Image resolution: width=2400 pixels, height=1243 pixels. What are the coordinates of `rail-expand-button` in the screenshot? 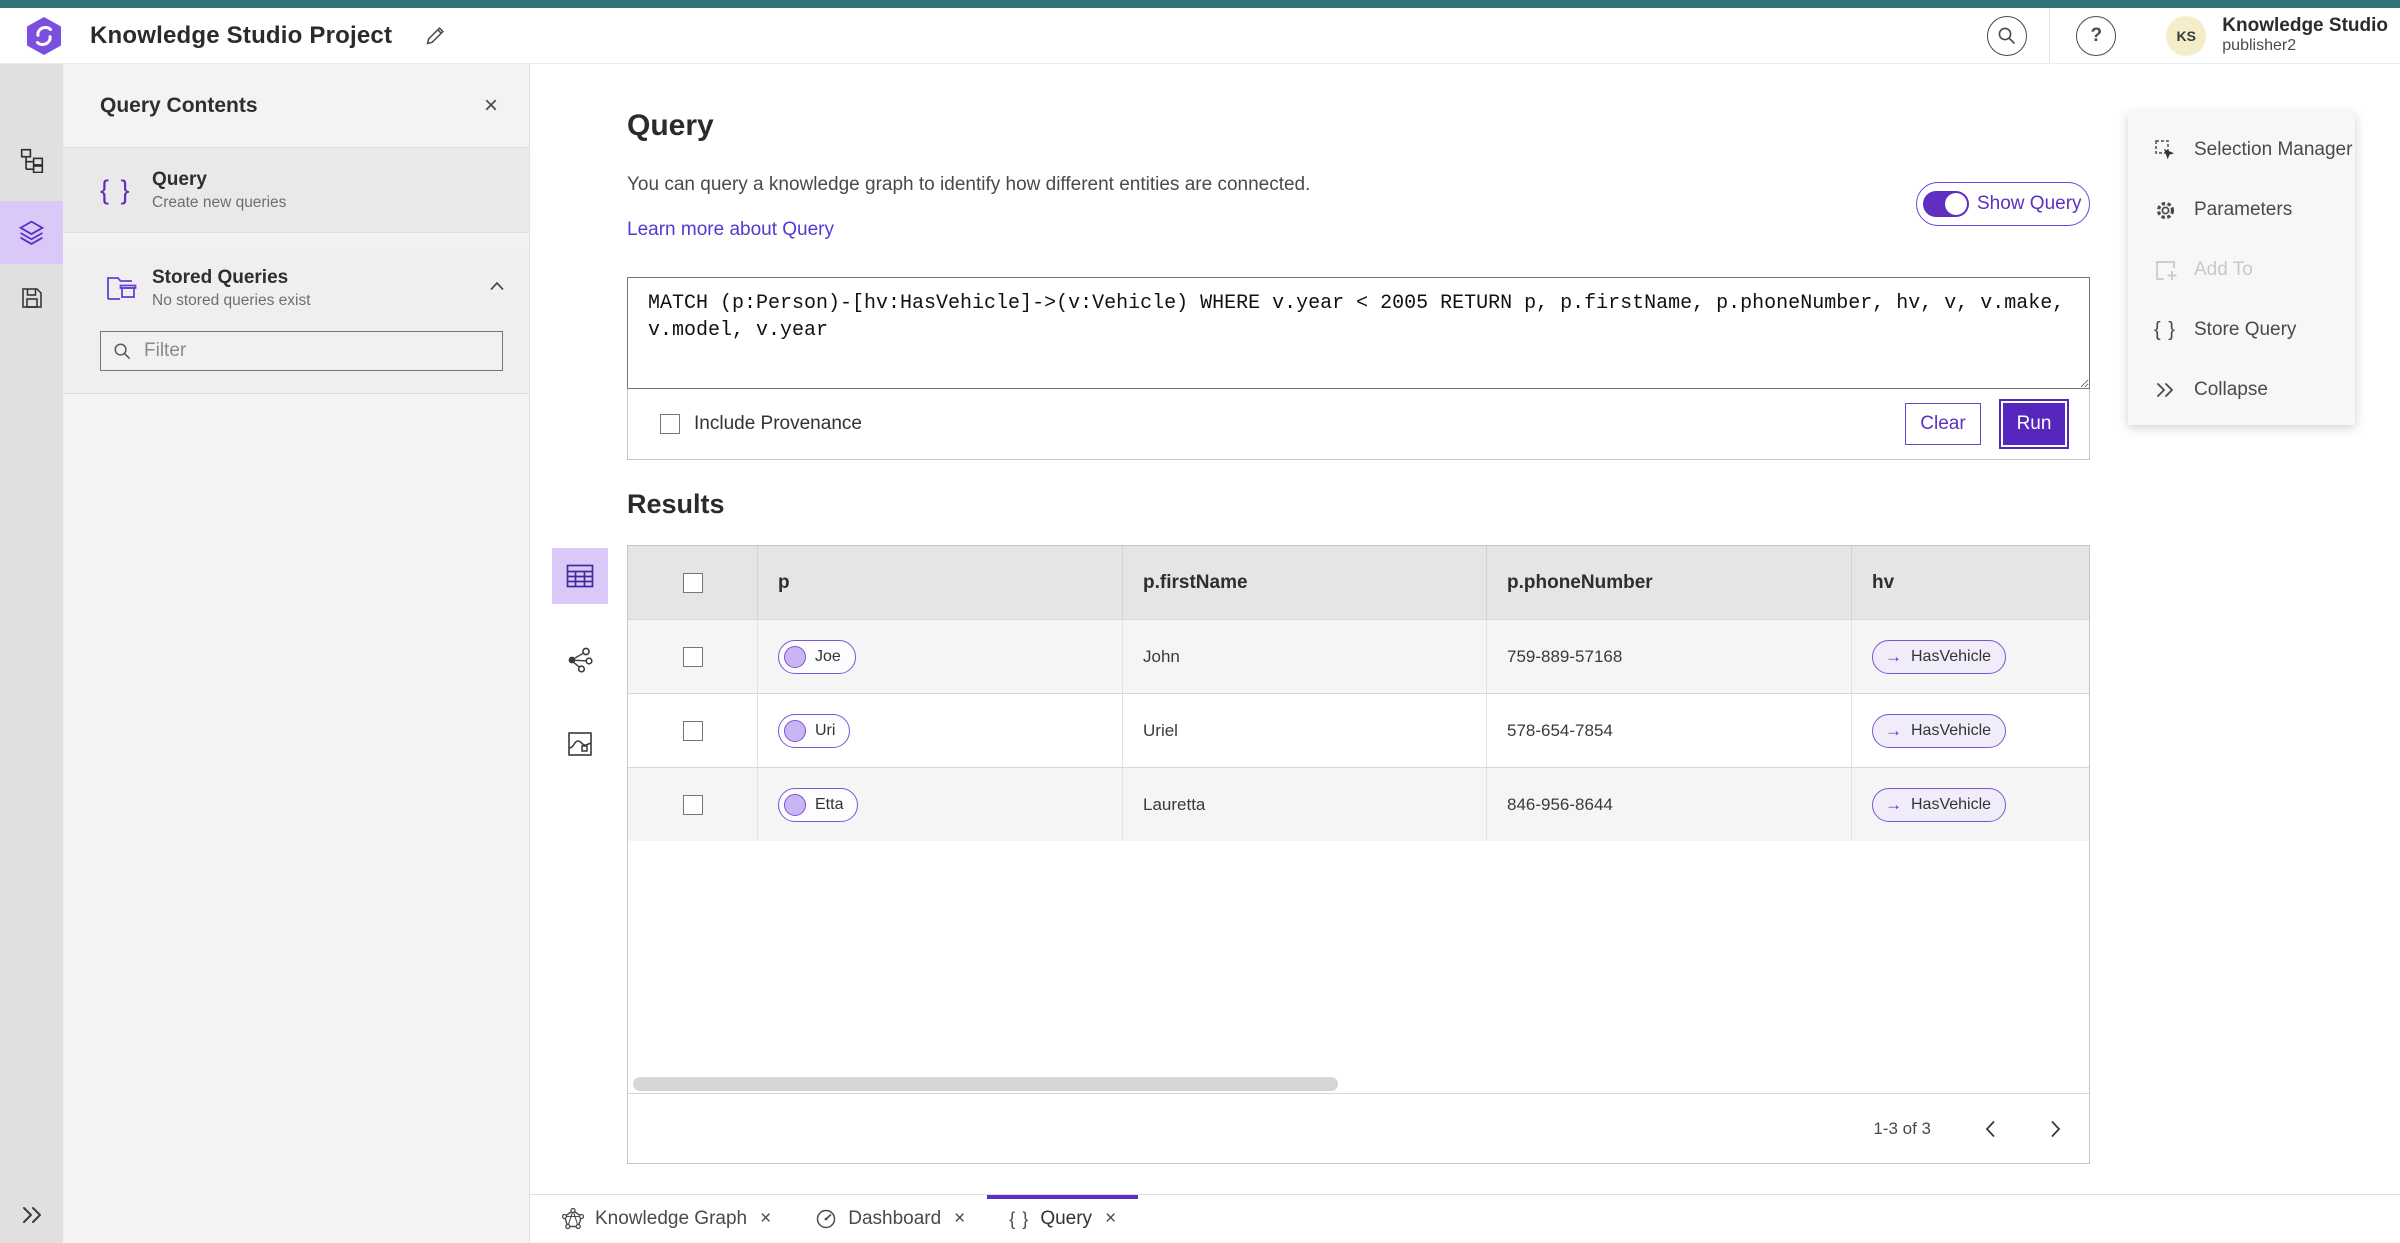 It's located at (31, 1215).